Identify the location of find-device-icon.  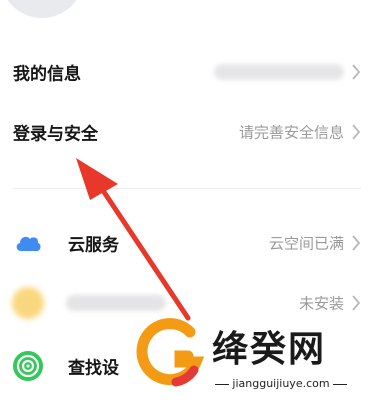
(28, 366).